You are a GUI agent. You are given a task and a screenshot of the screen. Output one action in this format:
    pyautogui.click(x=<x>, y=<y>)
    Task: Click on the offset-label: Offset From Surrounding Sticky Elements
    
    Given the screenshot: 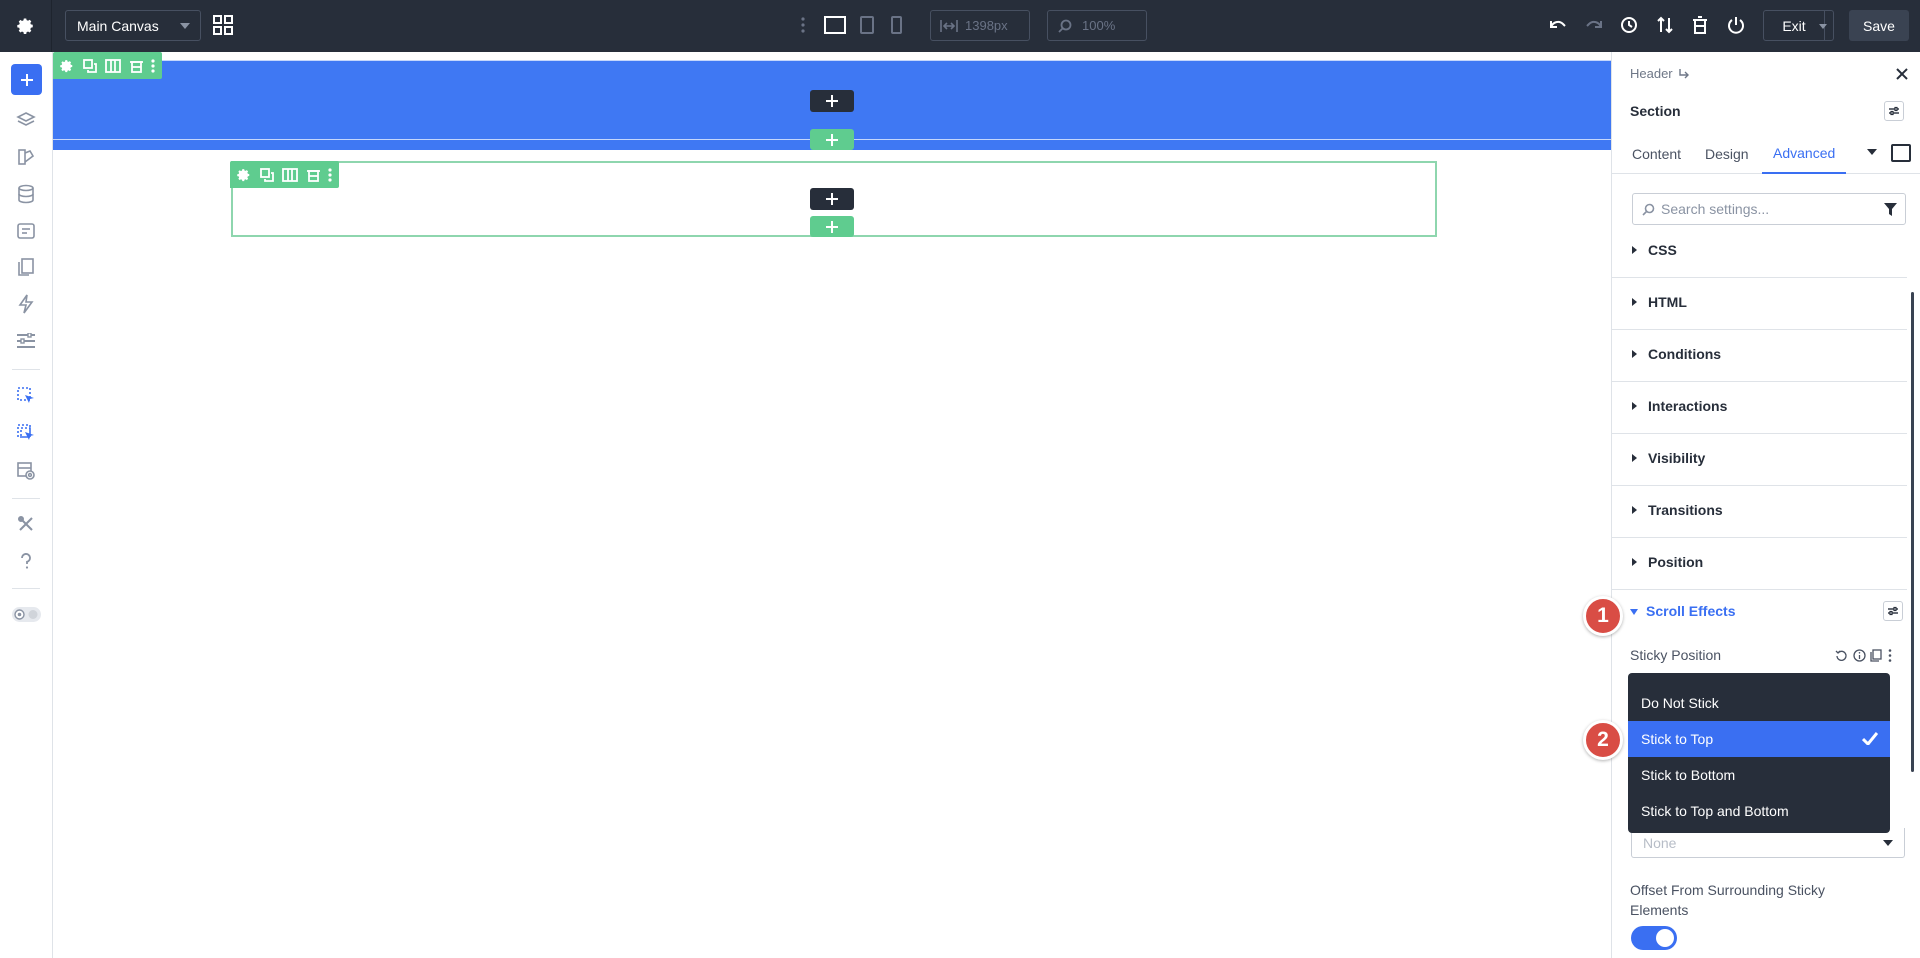 What is the action you would take?
    pyautogui.click(x=1728, y=900)
    